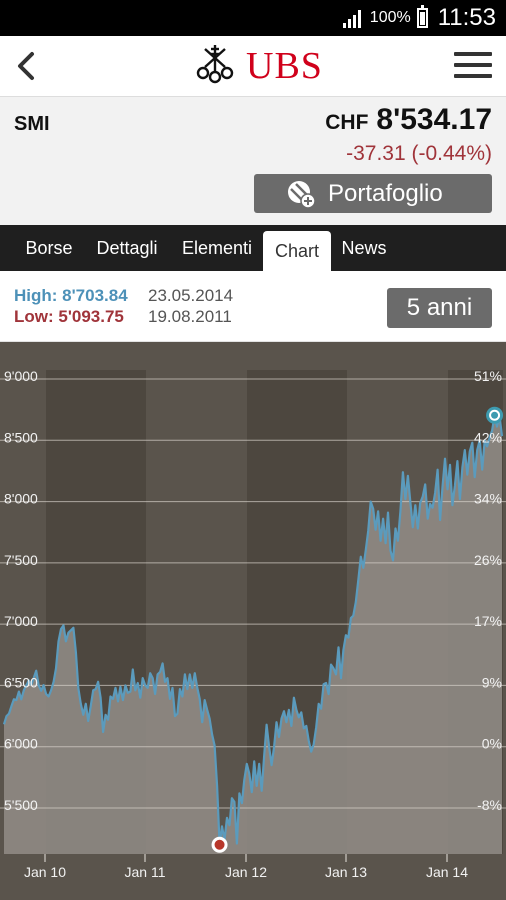  Describe the element at coordinates (419, 153) in the screenshot. I see `price-change: -37.31 (-0.44%)` at that location.